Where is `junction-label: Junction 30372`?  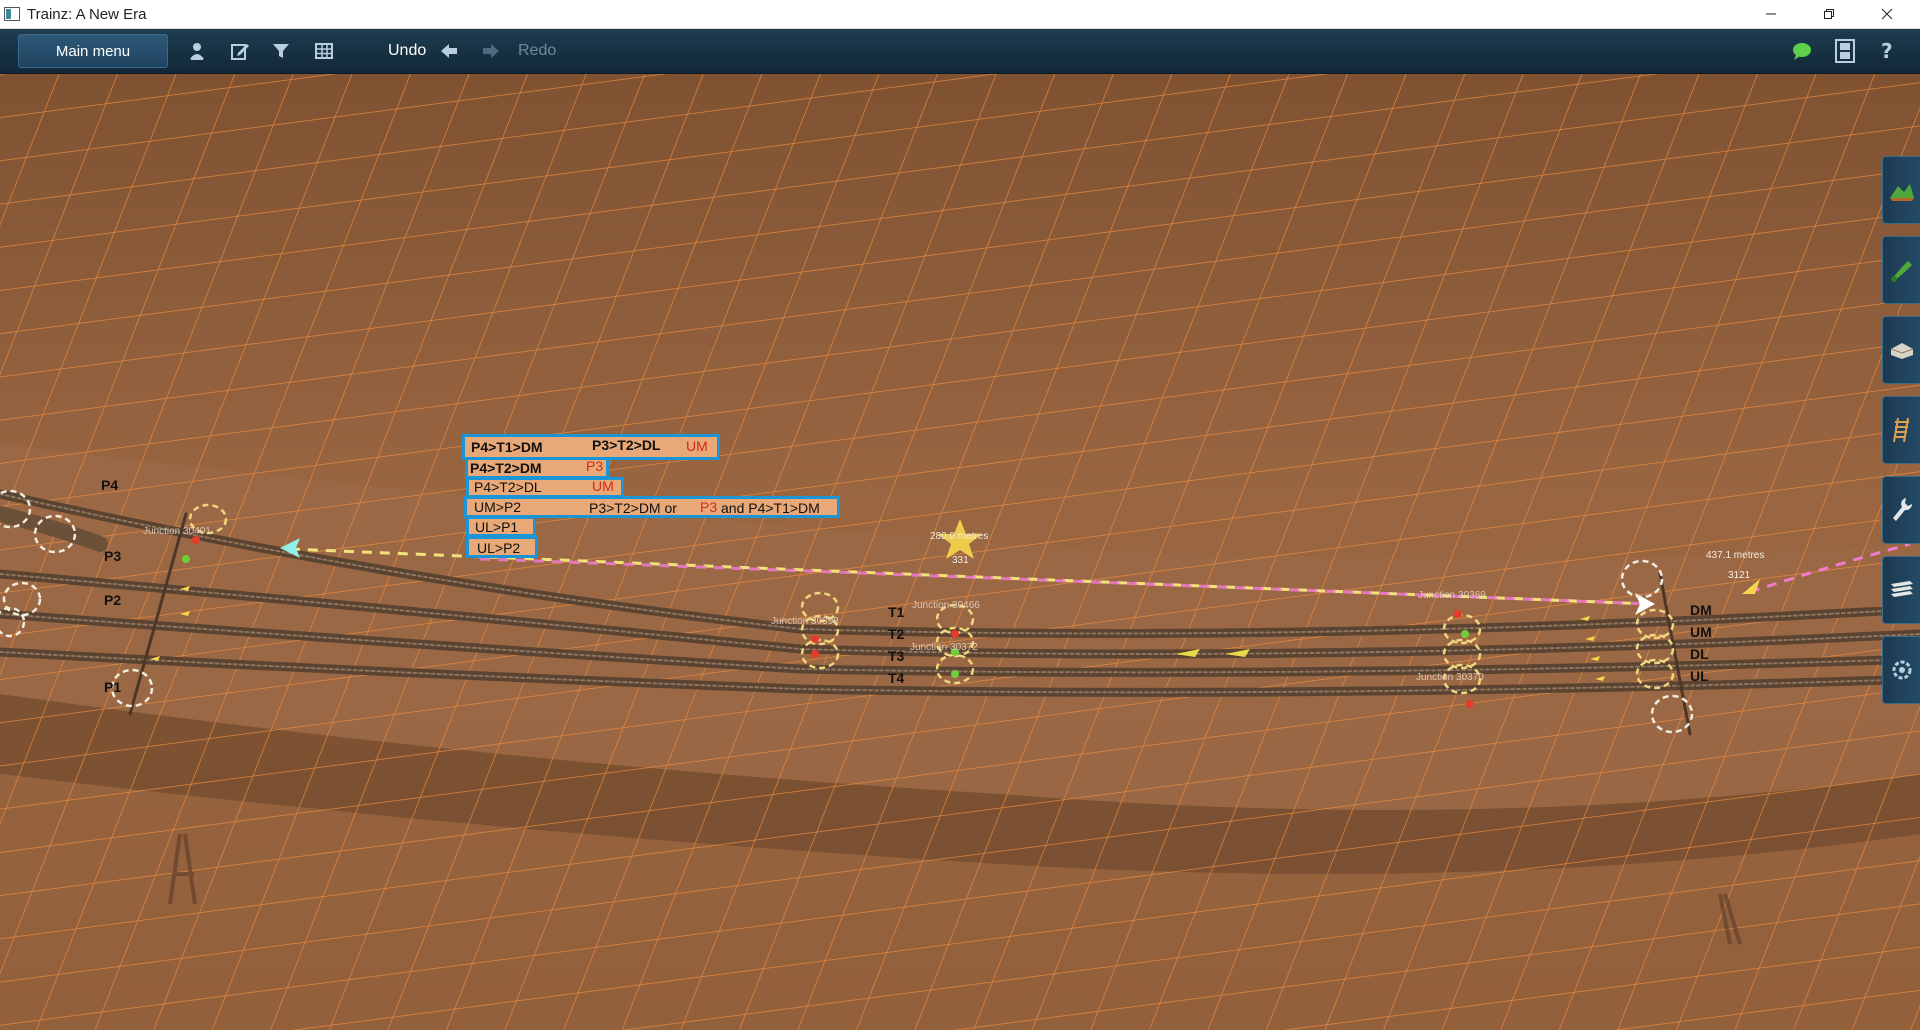 junction-label: Junction 30372 is located at coordinates (944, 647).